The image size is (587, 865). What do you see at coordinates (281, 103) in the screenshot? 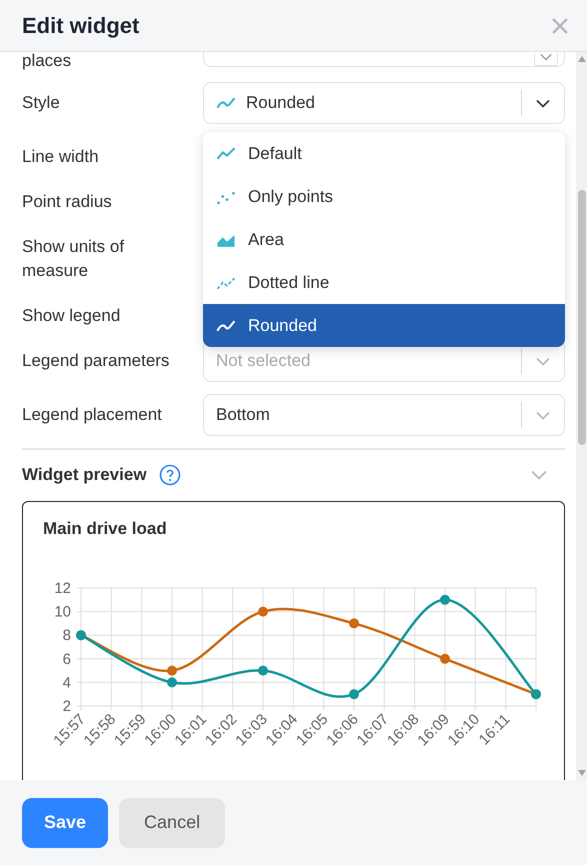
I see `select-value: Rounded` at bounding box center [281, 103].